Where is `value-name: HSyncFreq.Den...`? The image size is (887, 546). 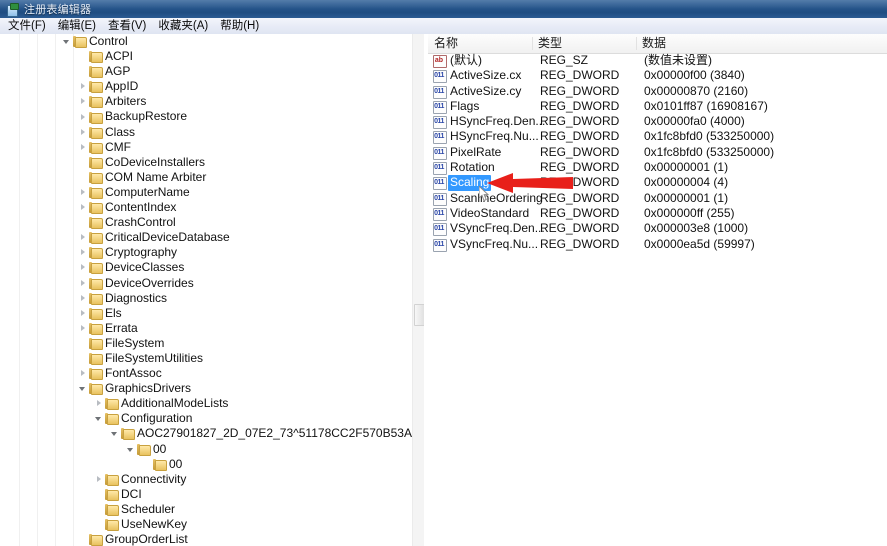 value-name: HSyncFreq.Den... is located at coordinates (498, 121).